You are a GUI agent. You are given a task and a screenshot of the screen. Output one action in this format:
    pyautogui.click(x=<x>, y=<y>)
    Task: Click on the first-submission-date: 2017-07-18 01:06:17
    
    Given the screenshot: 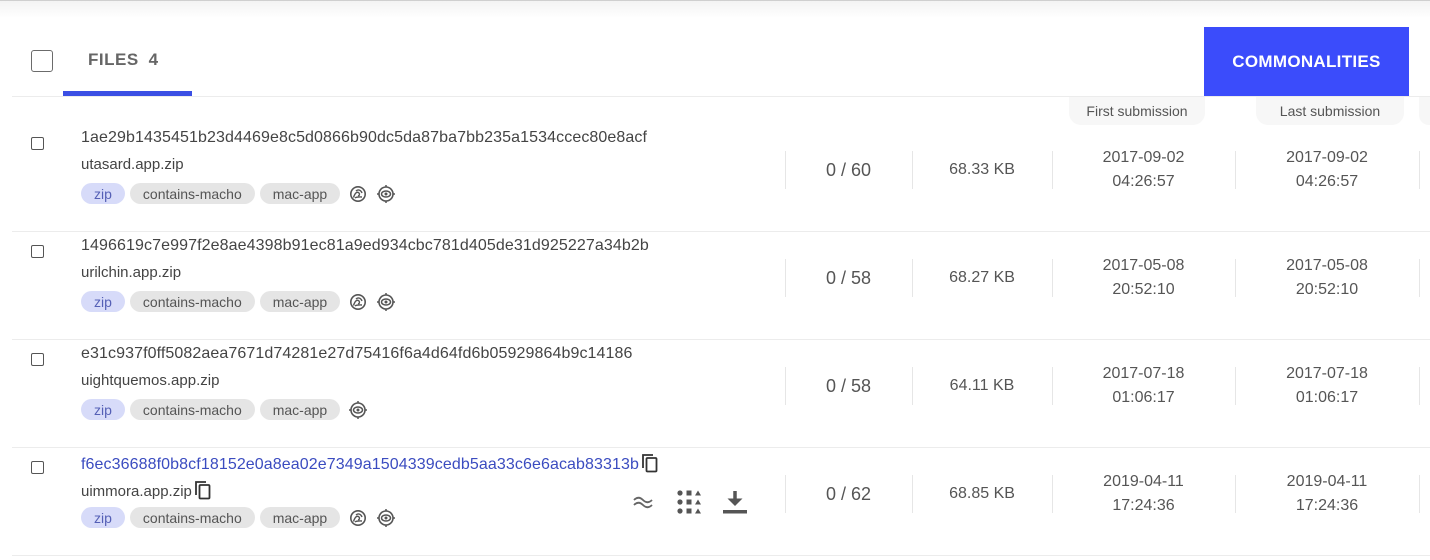 What is the action you would take?
    pyautogui.click(x=1143, y=386)
    